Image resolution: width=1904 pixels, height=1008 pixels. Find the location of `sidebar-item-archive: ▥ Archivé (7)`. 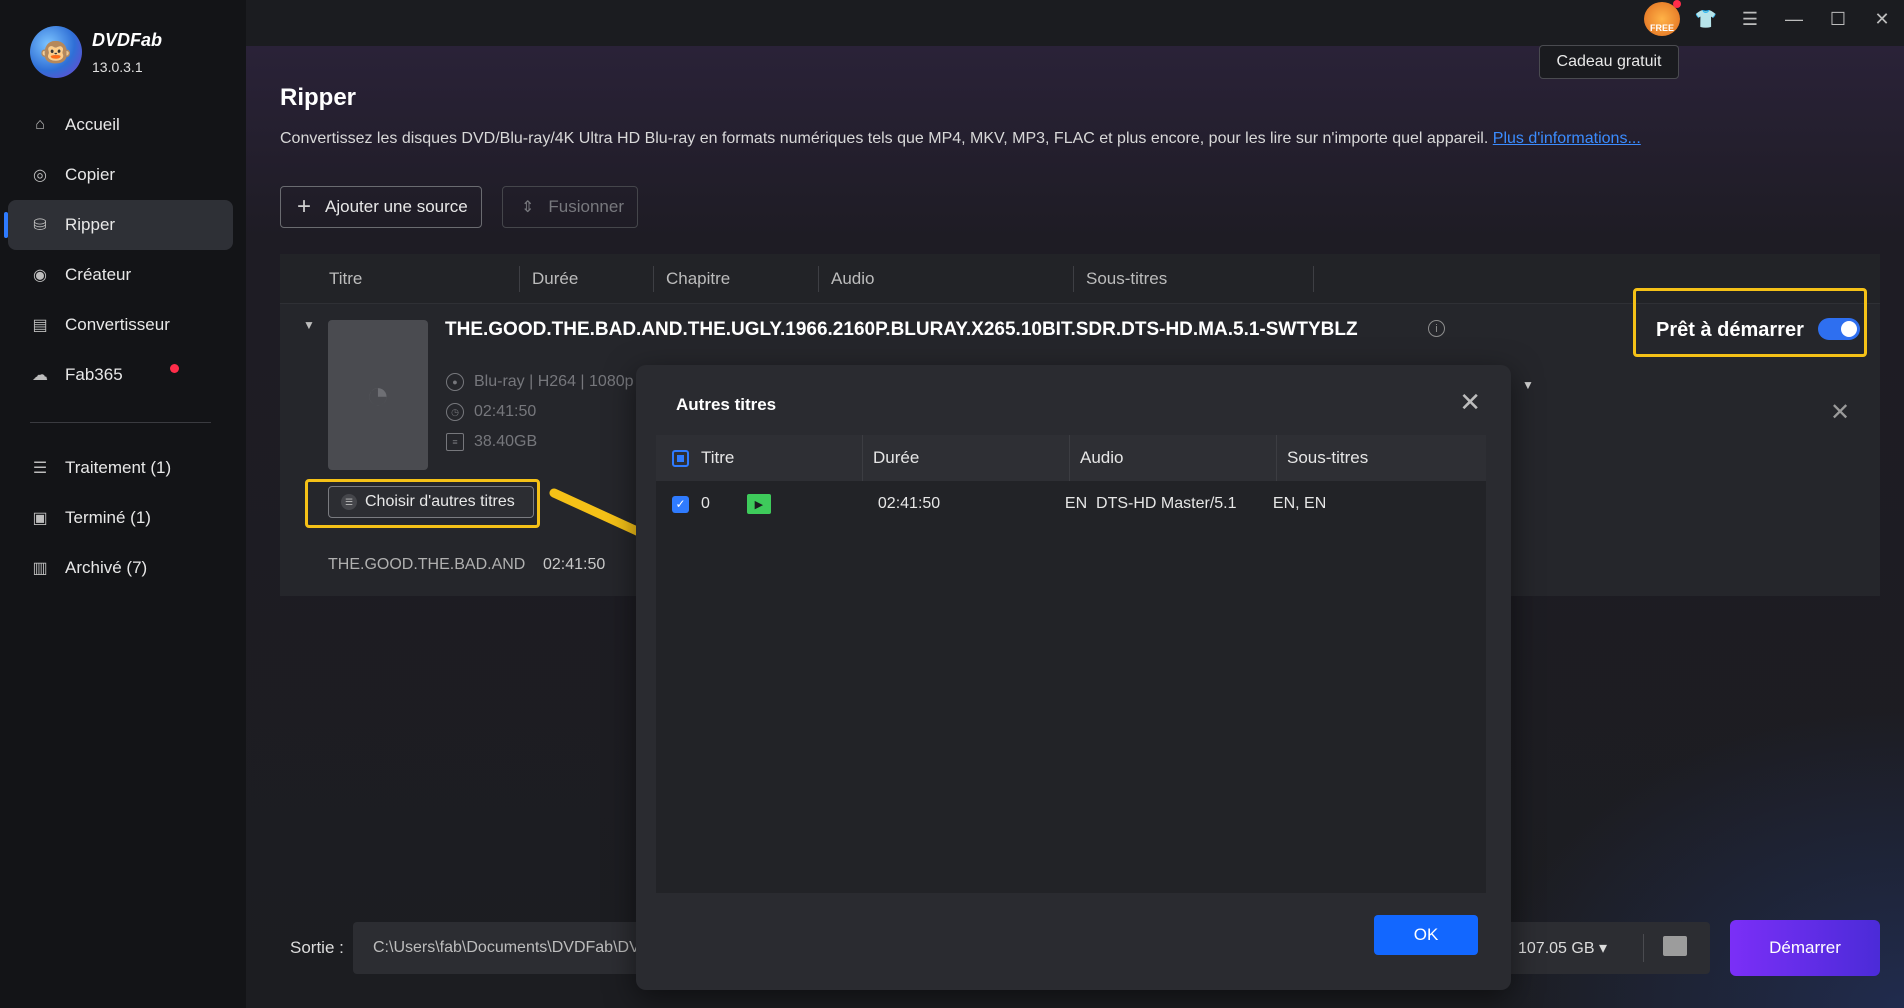

sidebar-item-archive: ▥ Archivé (7) is located at coordinates (120, 568).